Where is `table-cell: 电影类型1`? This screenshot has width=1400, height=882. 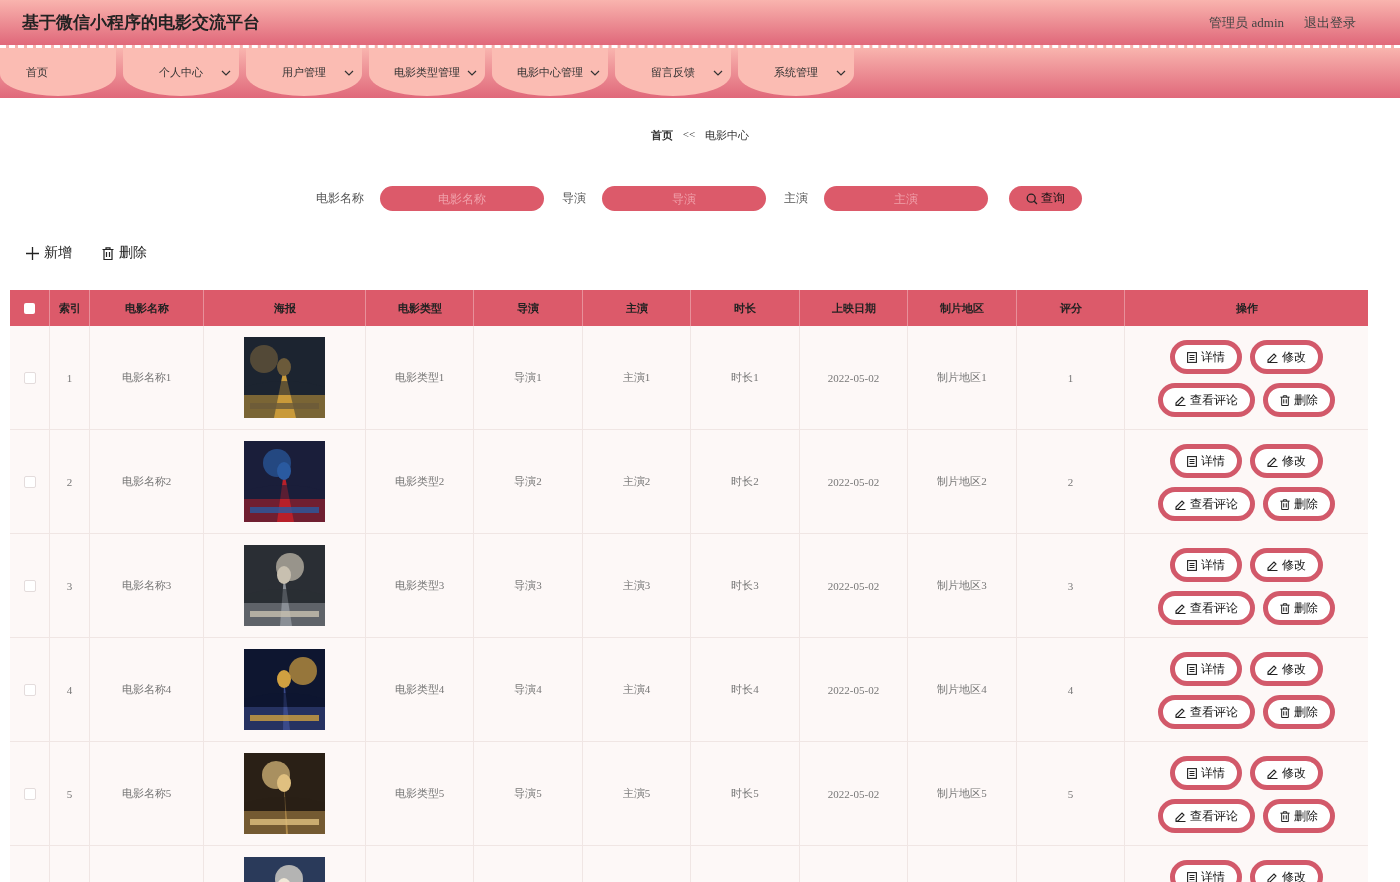
table-cell: 电影类型1 is located at coordinates (419, 377).